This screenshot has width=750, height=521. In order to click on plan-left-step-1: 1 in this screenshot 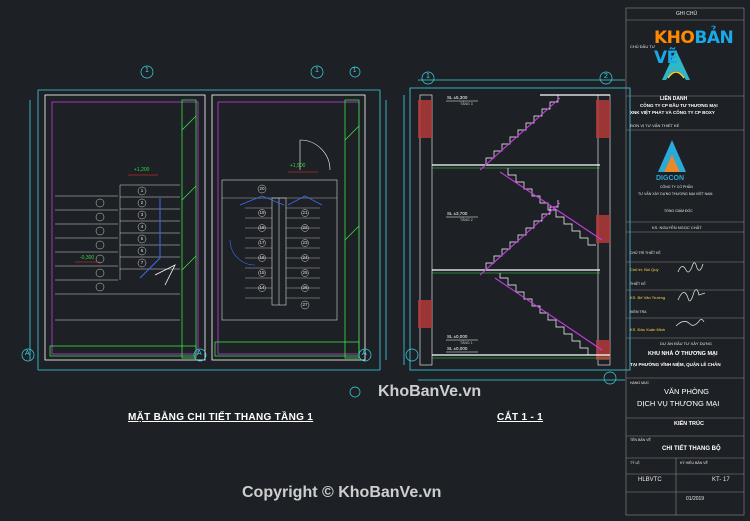, I will do `click(142, 190)`.